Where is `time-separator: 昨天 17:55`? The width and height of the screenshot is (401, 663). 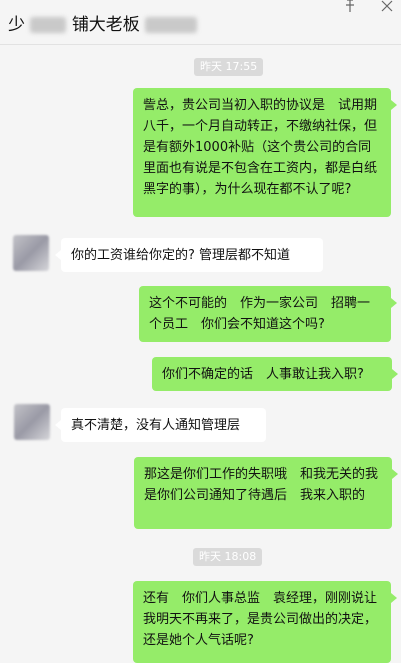
time-separator: 昨天 17:55 is located at coordinates (229, 67).